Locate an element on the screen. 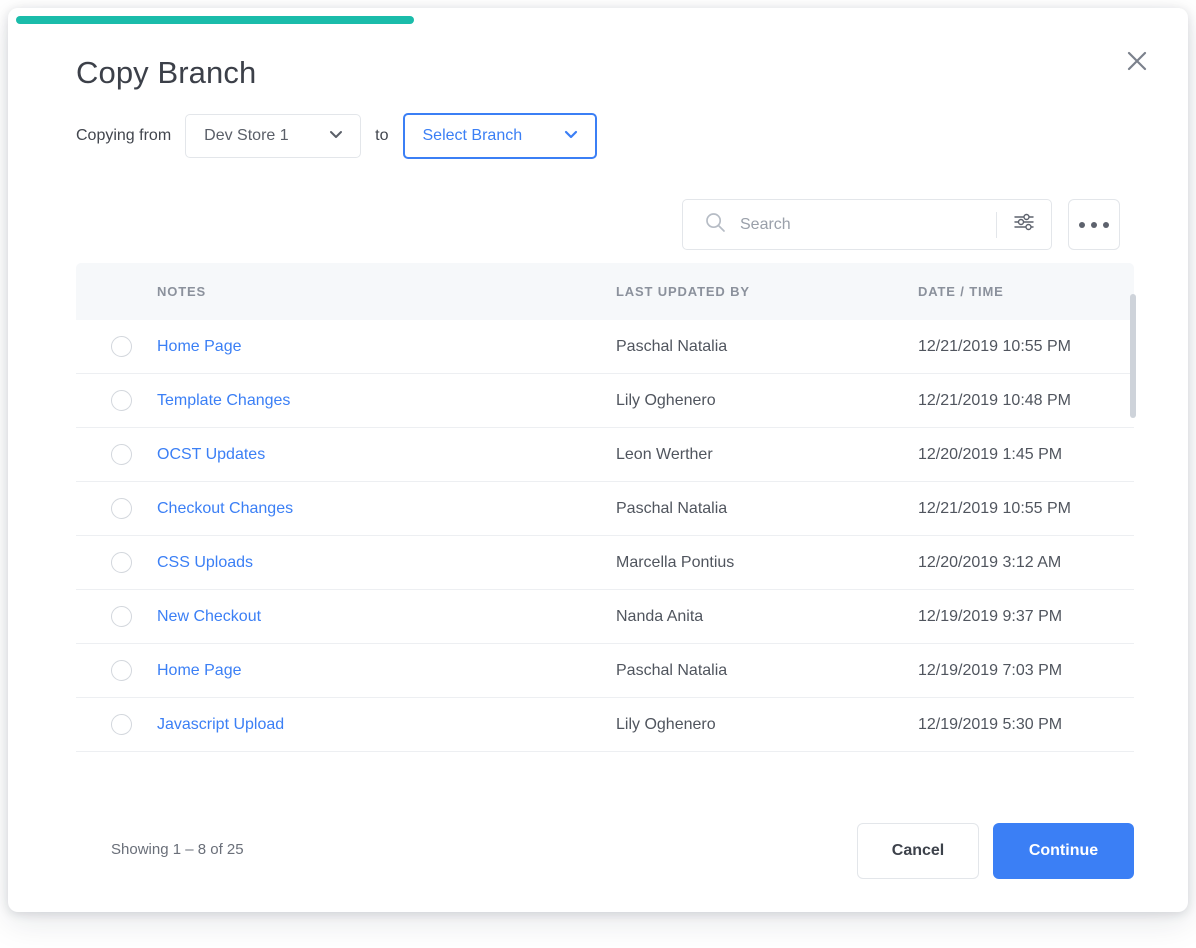 This screenshot has width=1196, height=948. more-options-button is located at coordinates (1094, 224).